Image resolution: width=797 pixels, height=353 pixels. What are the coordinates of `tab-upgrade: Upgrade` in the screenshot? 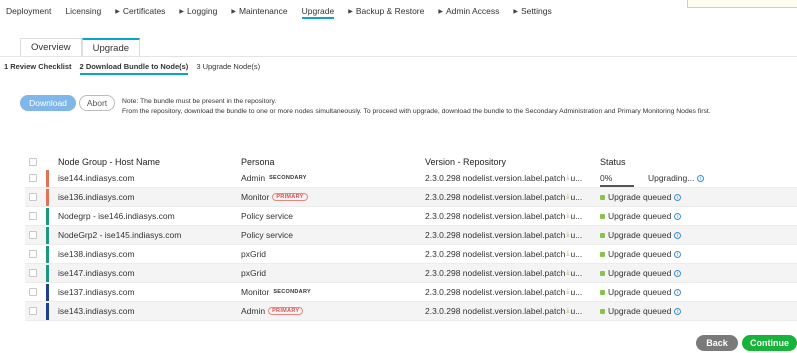 It's located at (111, 47).